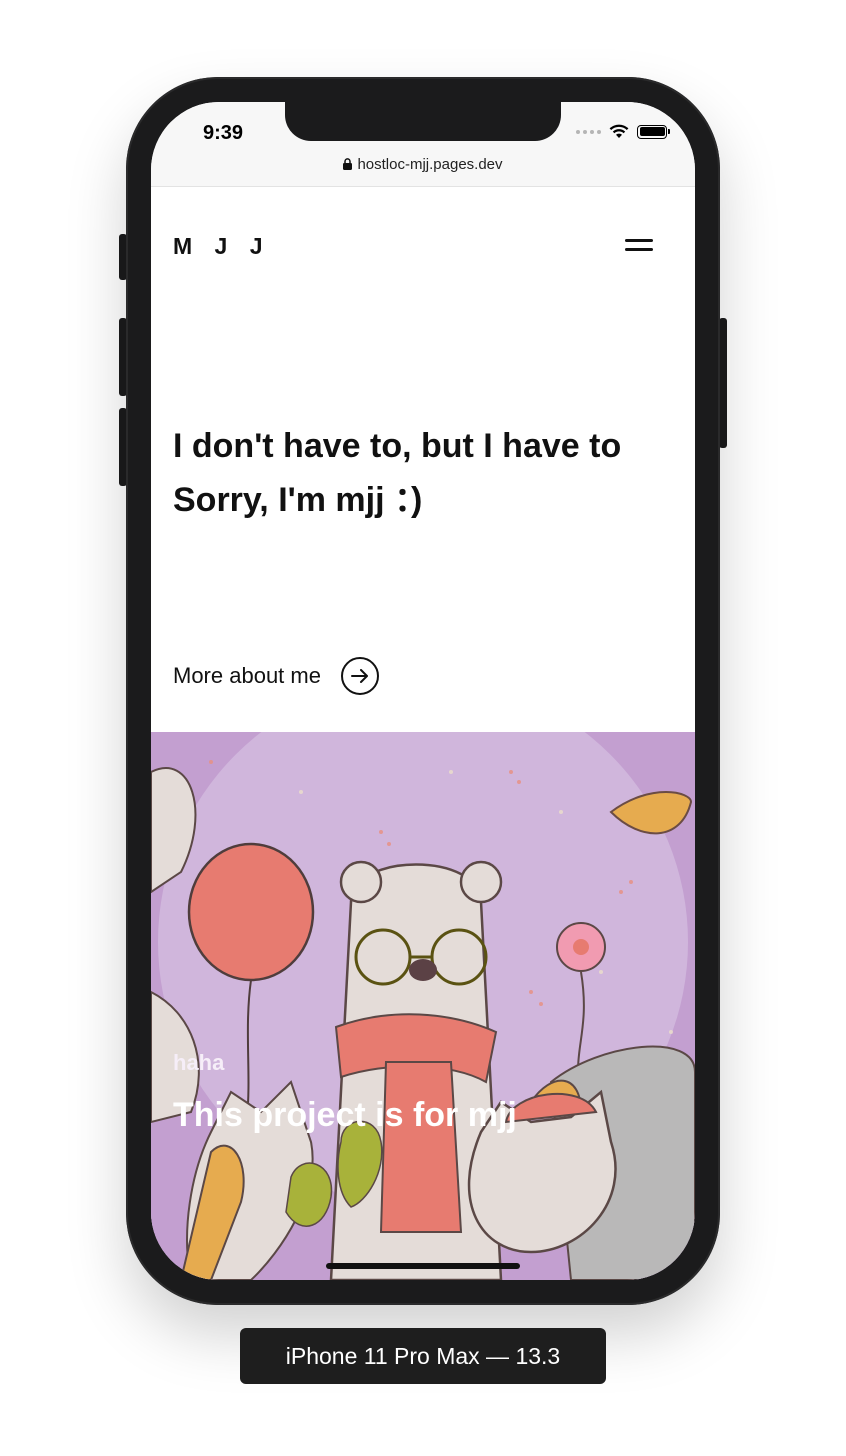 This screenshot has height=1456, width=846. Describe the element at coordinates (423, 121) in the screenshot. I see `notch` at that location.